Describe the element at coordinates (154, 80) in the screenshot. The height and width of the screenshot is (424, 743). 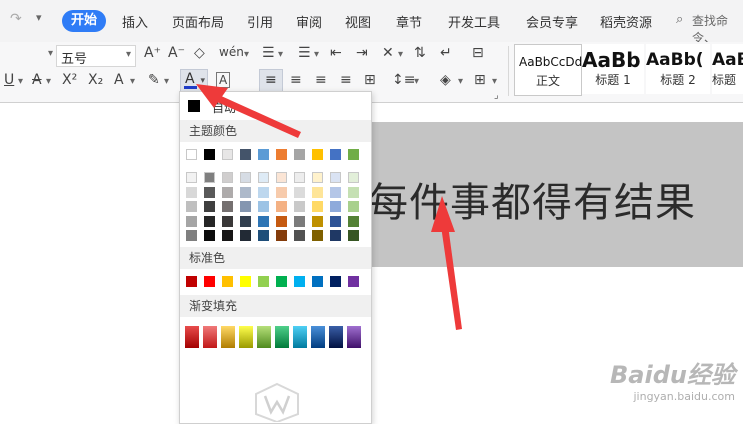
I see `highlight-icon: ✎` at that location.